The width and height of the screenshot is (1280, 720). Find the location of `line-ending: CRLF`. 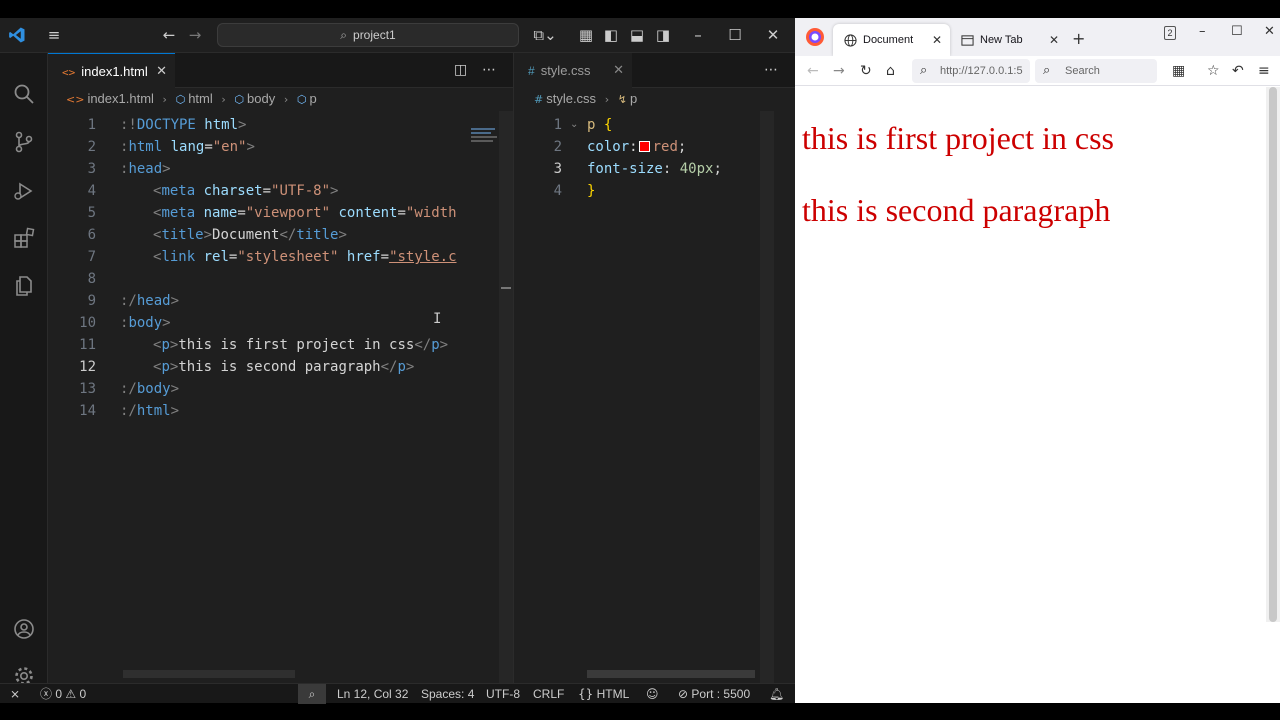

line-ending: CRLF is located at coordinates (548, 694).